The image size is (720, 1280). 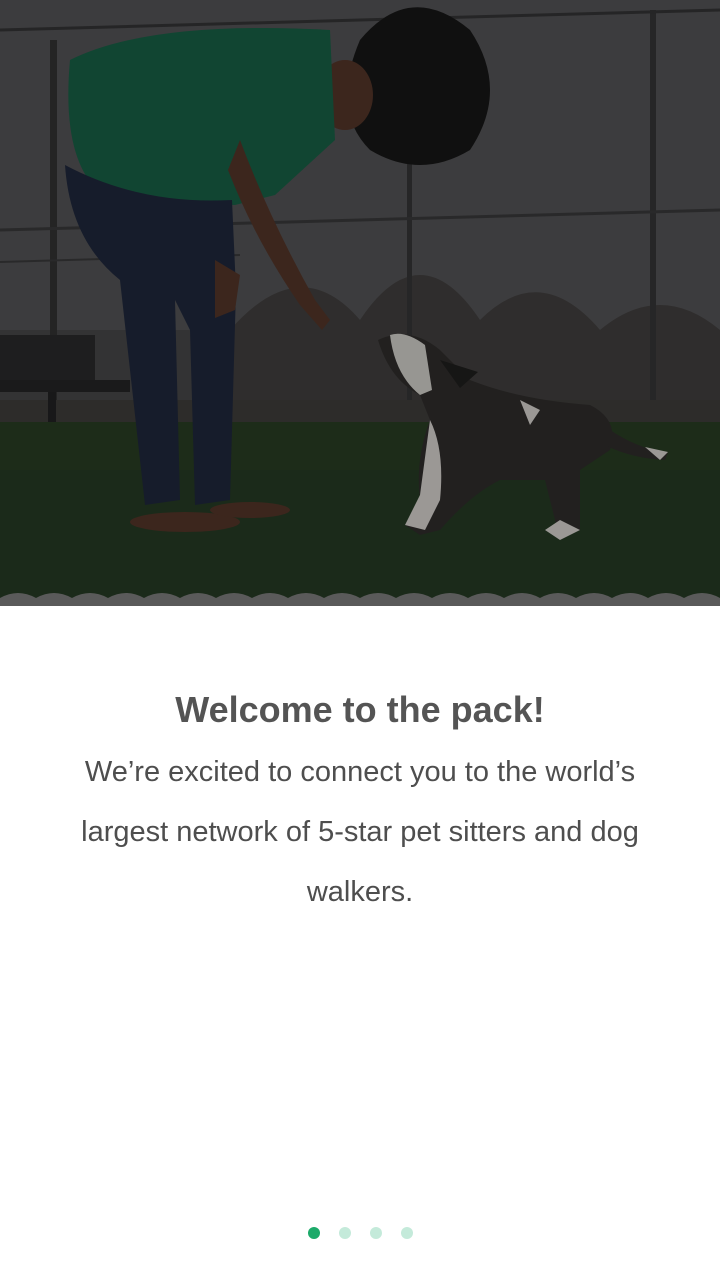 What do you see at coordinates (360, 709) in the screenshot?
I see `welcome-title: Welcome to the pack!` at bounding box center [360, 709].